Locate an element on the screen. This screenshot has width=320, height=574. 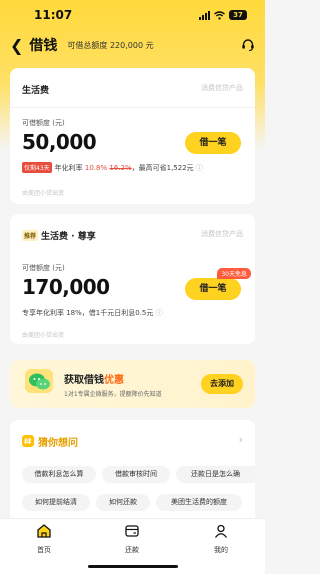
tab-home: 首页 is located at coordinates (44, 539).